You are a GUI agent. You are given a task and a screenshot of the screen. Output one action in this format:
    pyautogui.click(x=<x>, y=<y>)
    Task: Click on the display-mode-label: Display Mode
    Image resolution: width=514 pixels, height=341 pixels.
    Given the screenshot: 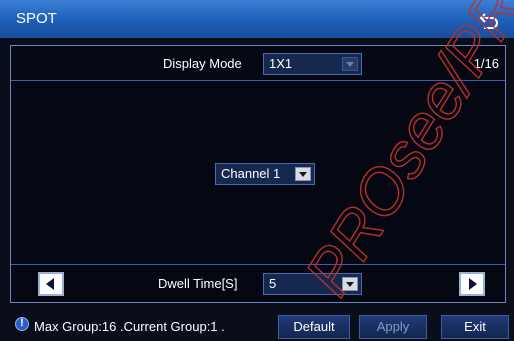 What is the action you would take?
    pyautogui.click(x=202, y=63)
    